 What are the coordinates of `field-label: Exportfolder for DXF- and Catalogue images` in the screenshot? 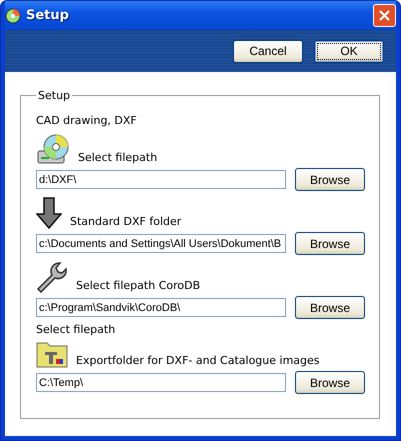 It's located at (198, 361).